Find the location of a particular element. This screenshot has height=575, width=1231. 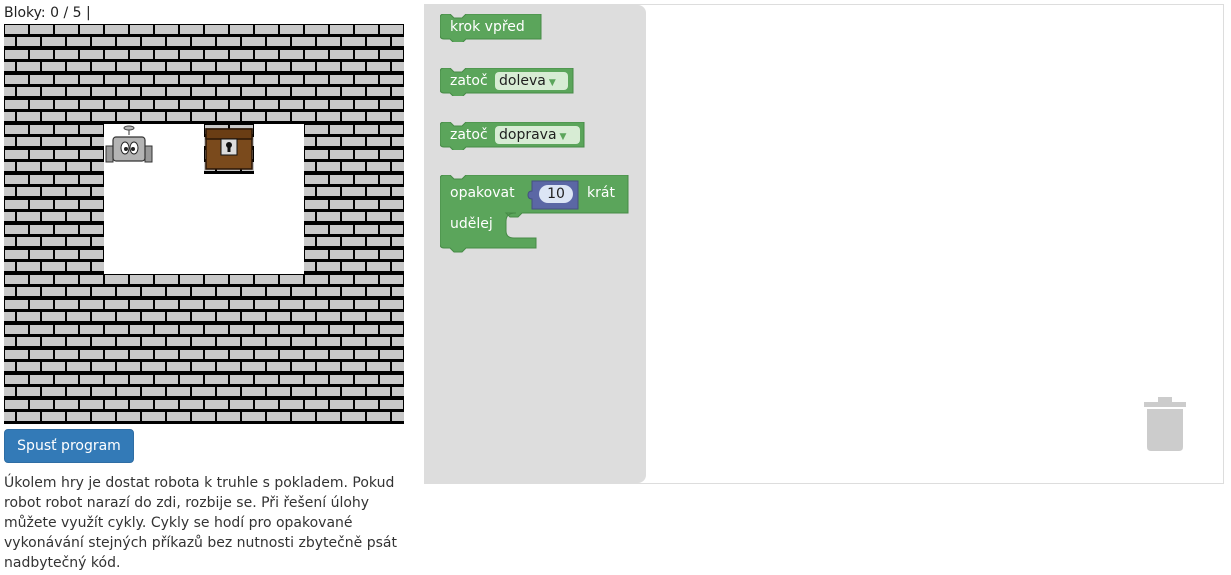

block-turn-right: zatoč doprava ▼ is located at coordinates (513, 137).